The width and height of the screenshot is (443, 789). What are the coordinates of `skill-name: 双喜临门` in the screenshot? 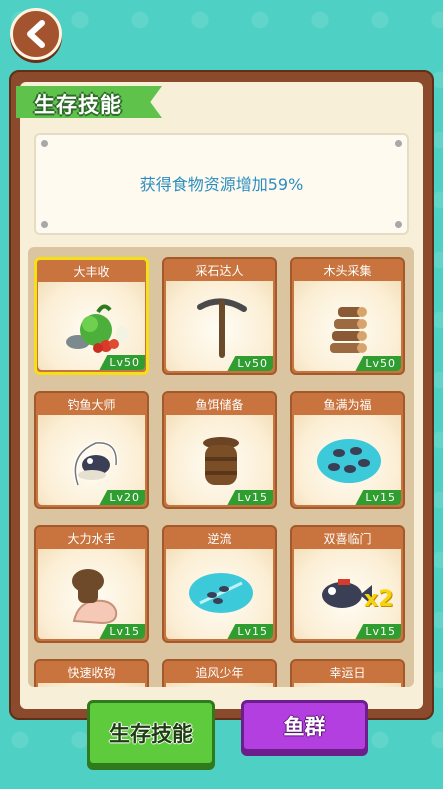 It's located at (347, 539).